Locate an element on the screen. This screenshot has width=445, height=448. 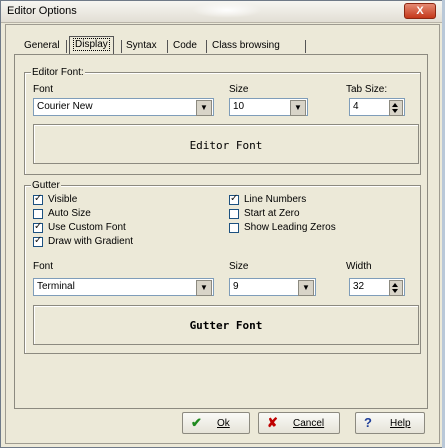
gutter-group-title: Gutter is located at coordinates (46, 185).